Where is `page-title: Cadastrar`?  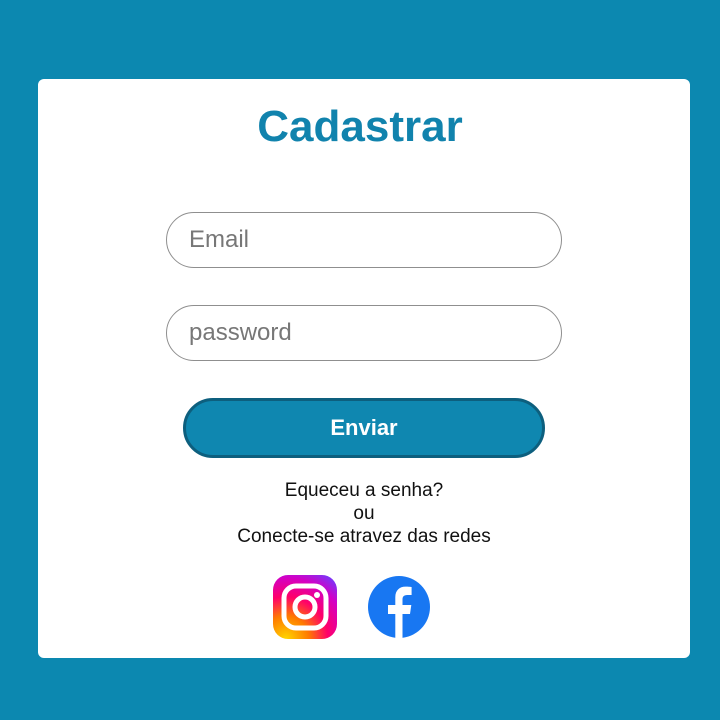
page-title: Cadastrar is located at coordinates (360, 126).